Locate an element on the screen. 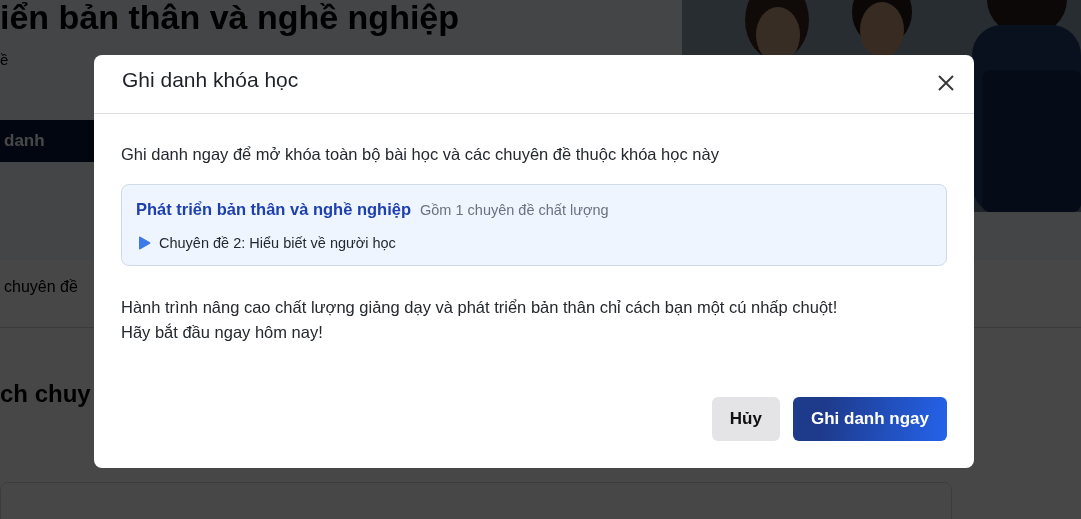  dialog-title: Ghi danh khóa học is located at coordinates (210, 80).